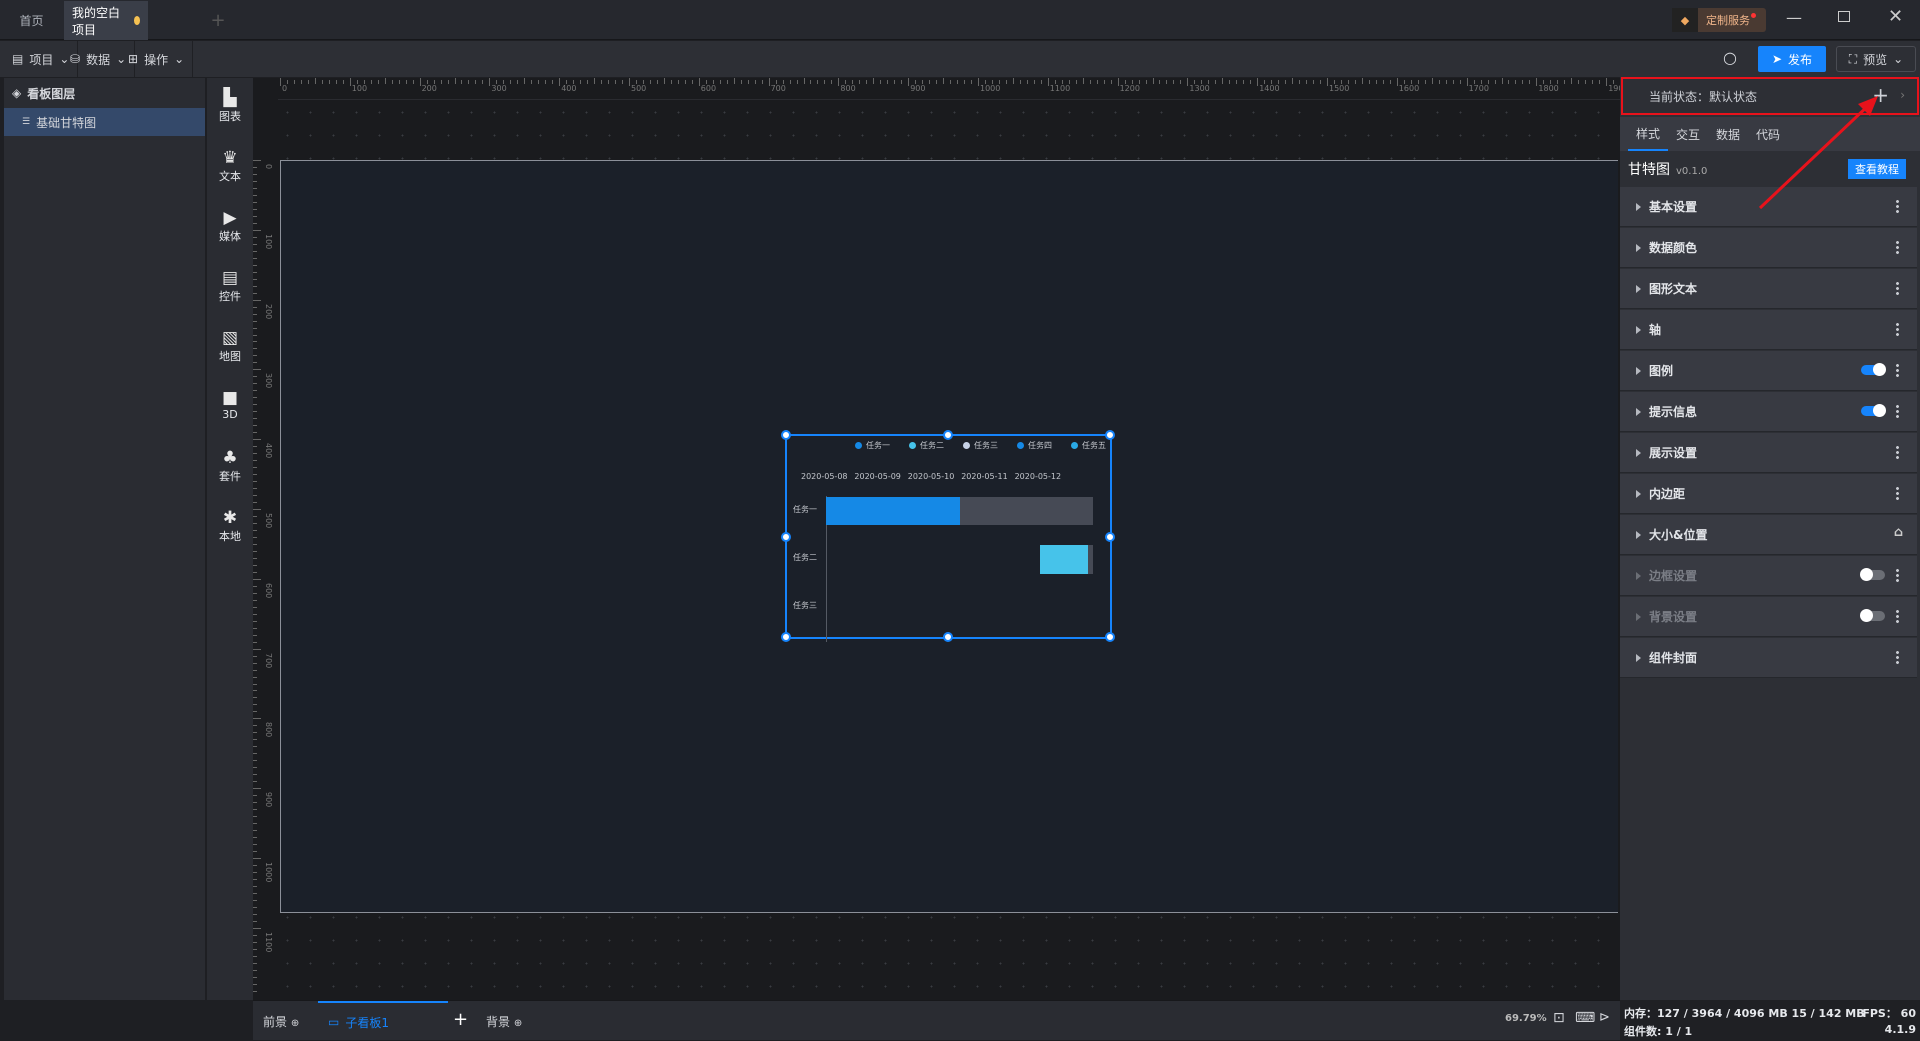 The width and height of the screenshot is (1920, 1041). I want to click on section-9: 边框设置, so click(1768, 576).